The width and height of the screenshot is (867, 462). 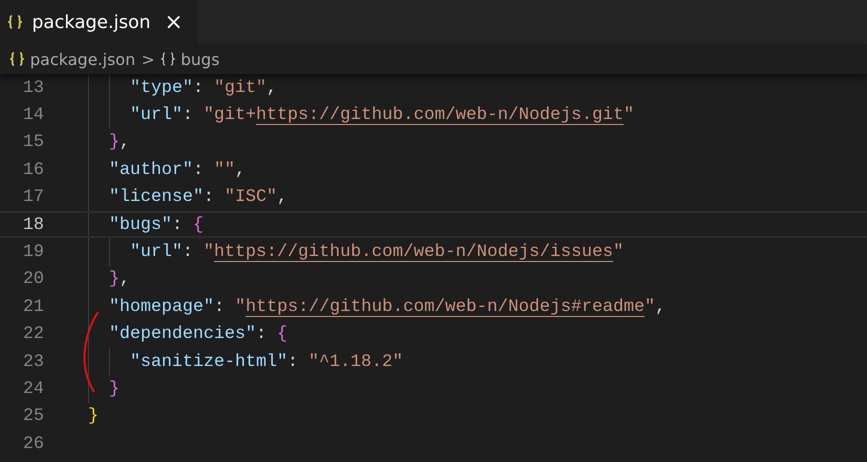 I want to click on line-number: 15, so click(x=33, y=142).